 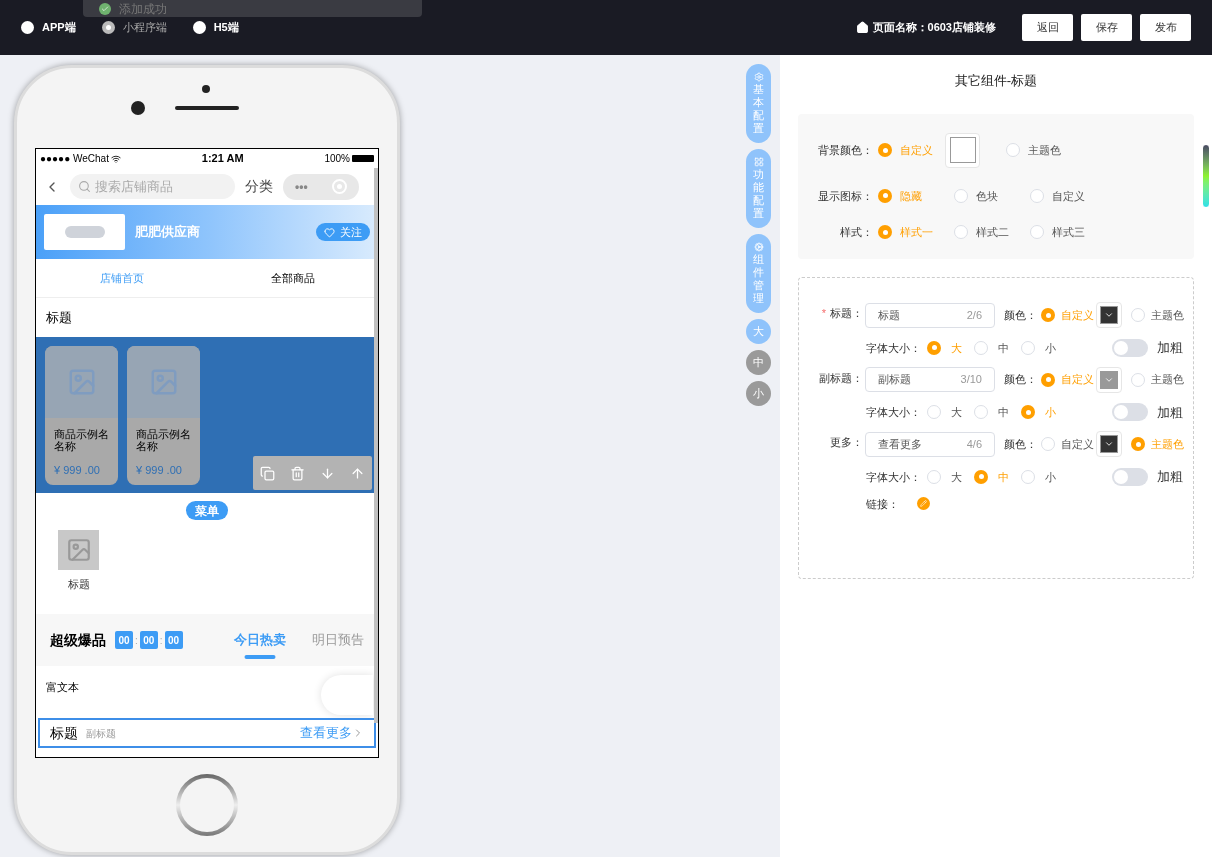 I want to click on grid-icon, so click(x=758, y=162).